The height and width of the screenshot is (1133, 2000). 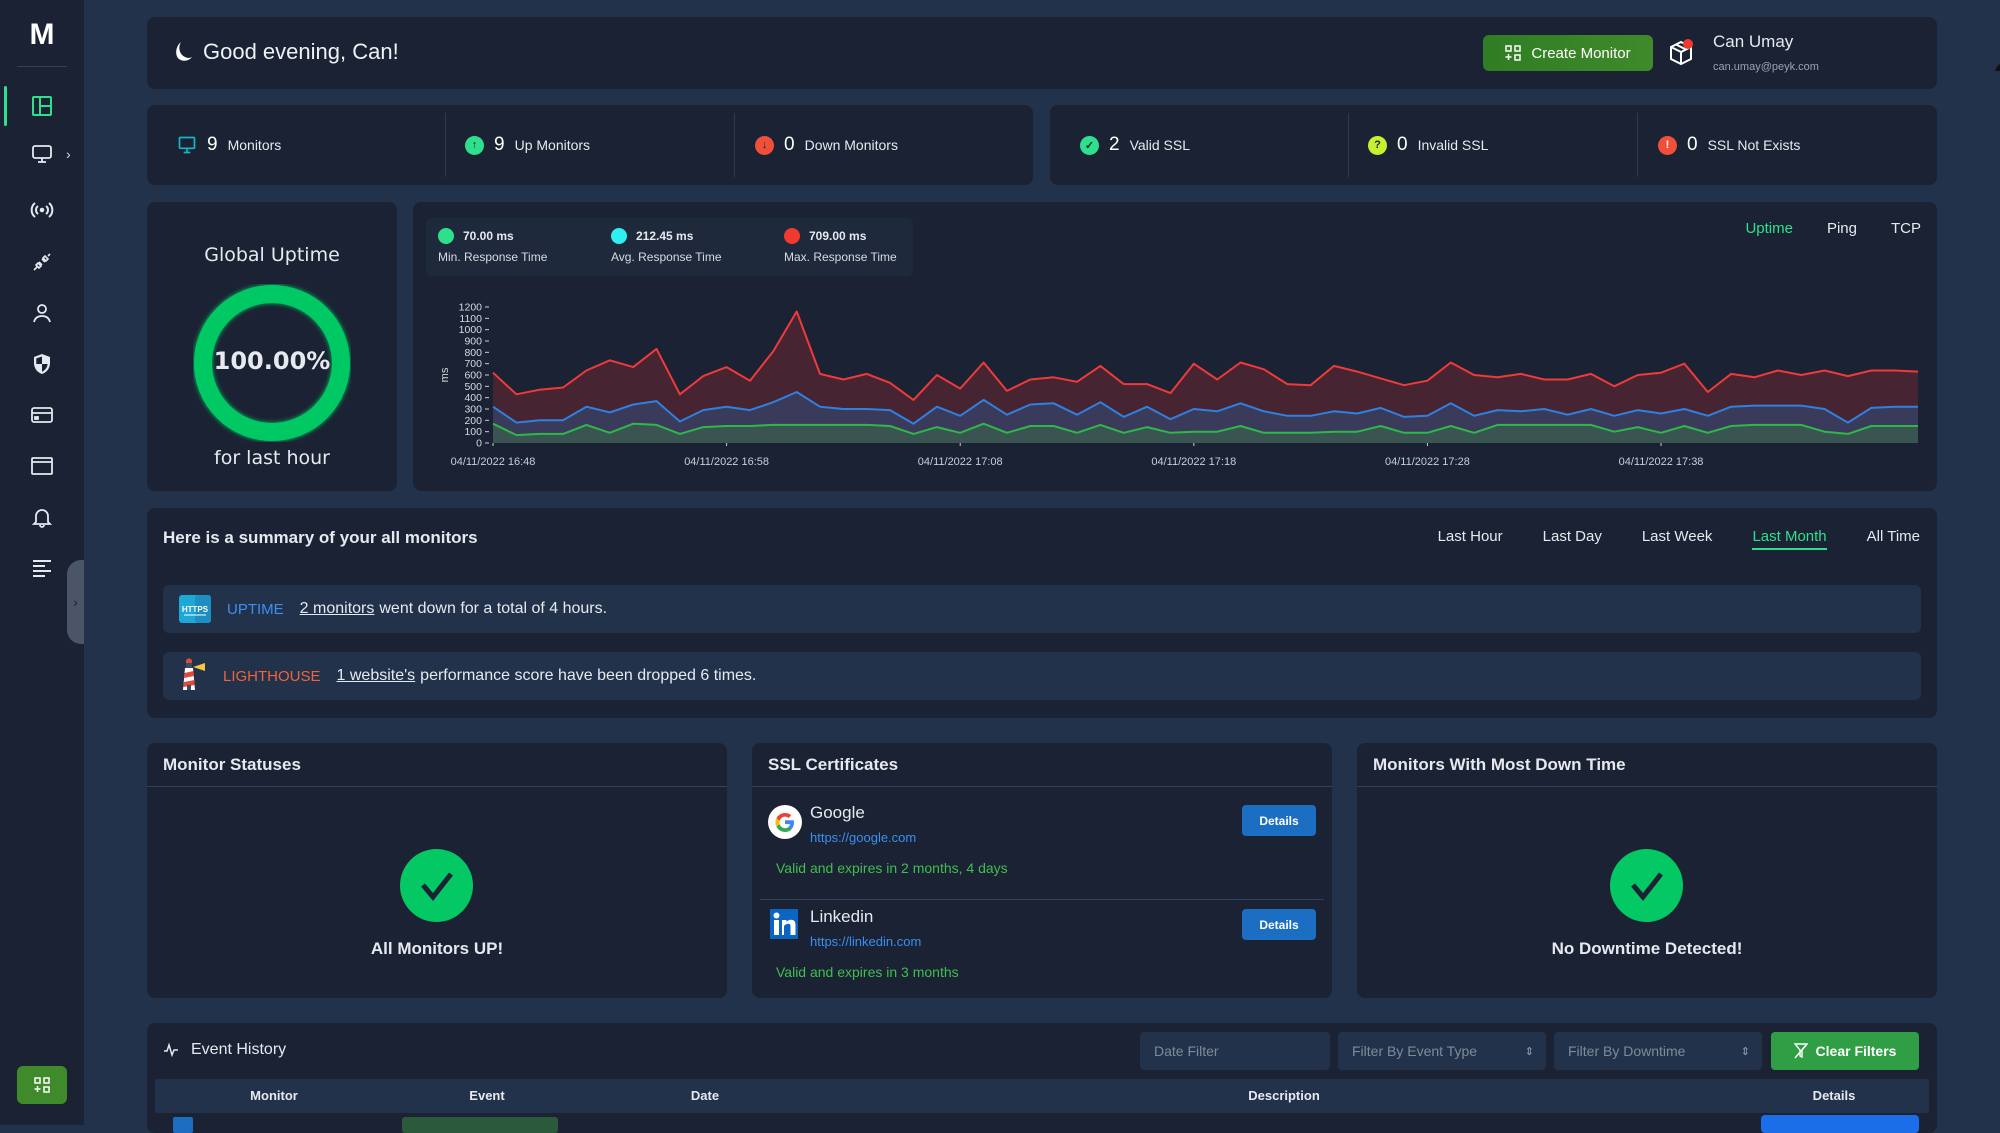 What do you see at coordinates (1042, 1123) in the screenshot?
I see `table-row` at bounding box center [1042, 1123].